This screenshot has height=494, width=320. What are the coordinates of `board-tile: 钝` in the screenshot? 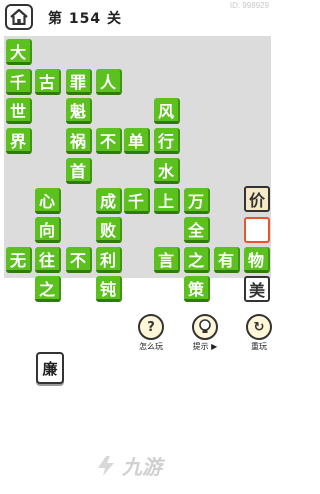 It's located at (109, 289).